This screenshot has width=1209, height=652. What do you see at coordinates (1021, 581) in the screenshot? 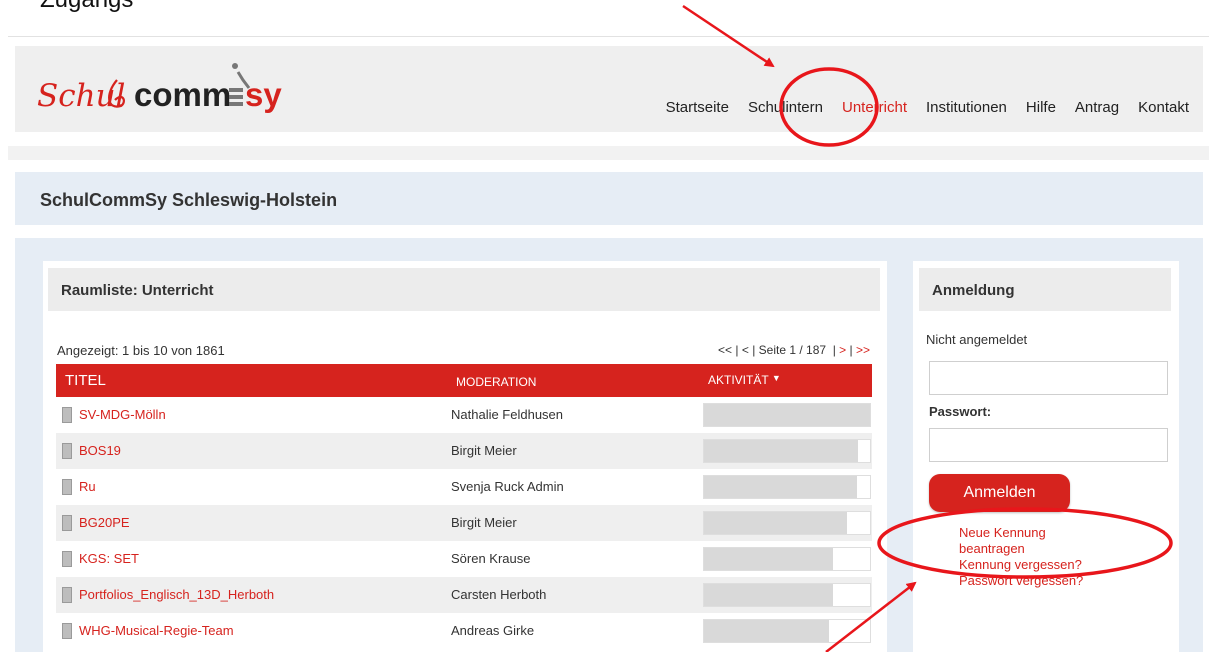
I see `forgot-password-link: Passwort vergessen?` at bounding box center [1021, 581].